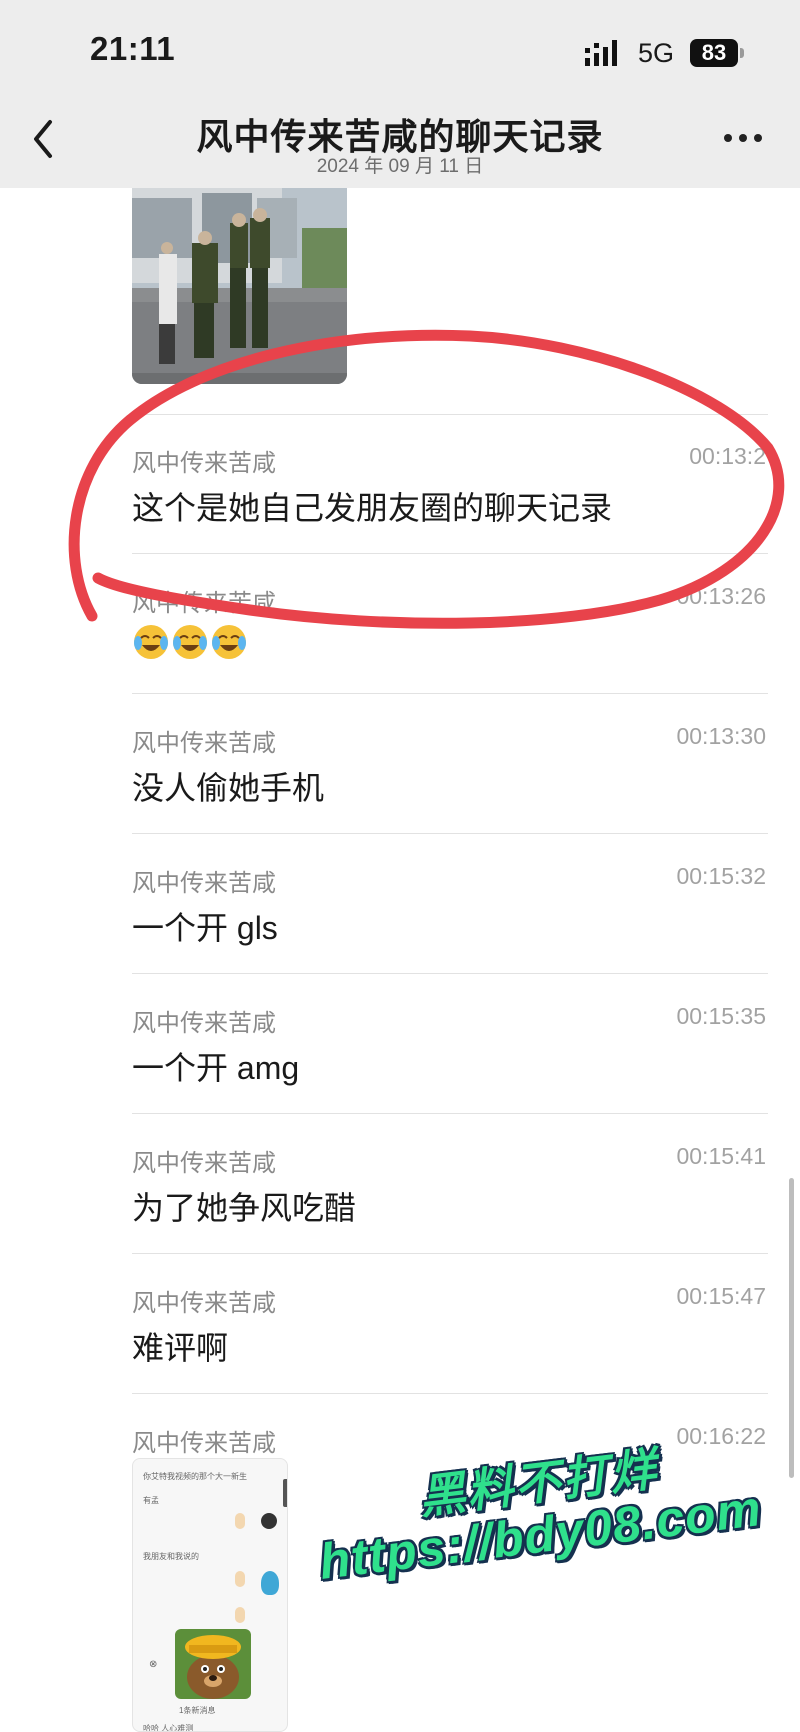 This screenshot has height=1732, width=800. What do you see at coordinates (721, 736) in the screenshot?
I see `message-time: 00:13:30` at bounding box center [721, 736].